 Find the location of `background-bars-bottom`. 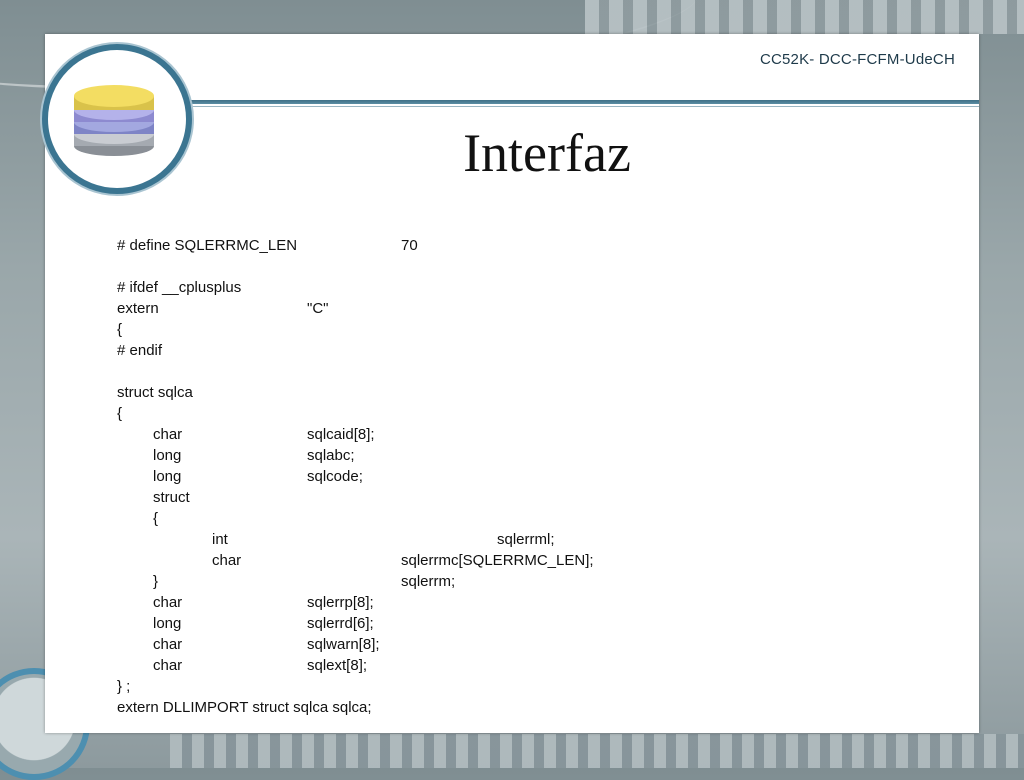

background-bars-bottom is located at coordinates (597, 751).